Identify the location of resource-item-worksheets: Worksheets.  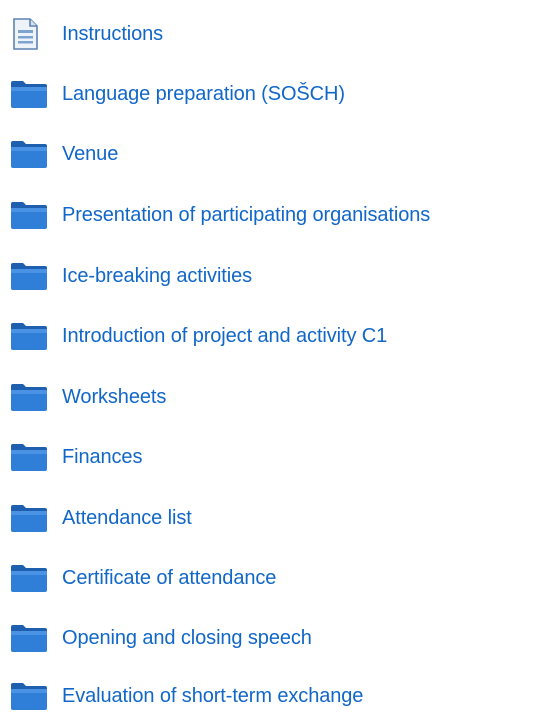
(88, 397).